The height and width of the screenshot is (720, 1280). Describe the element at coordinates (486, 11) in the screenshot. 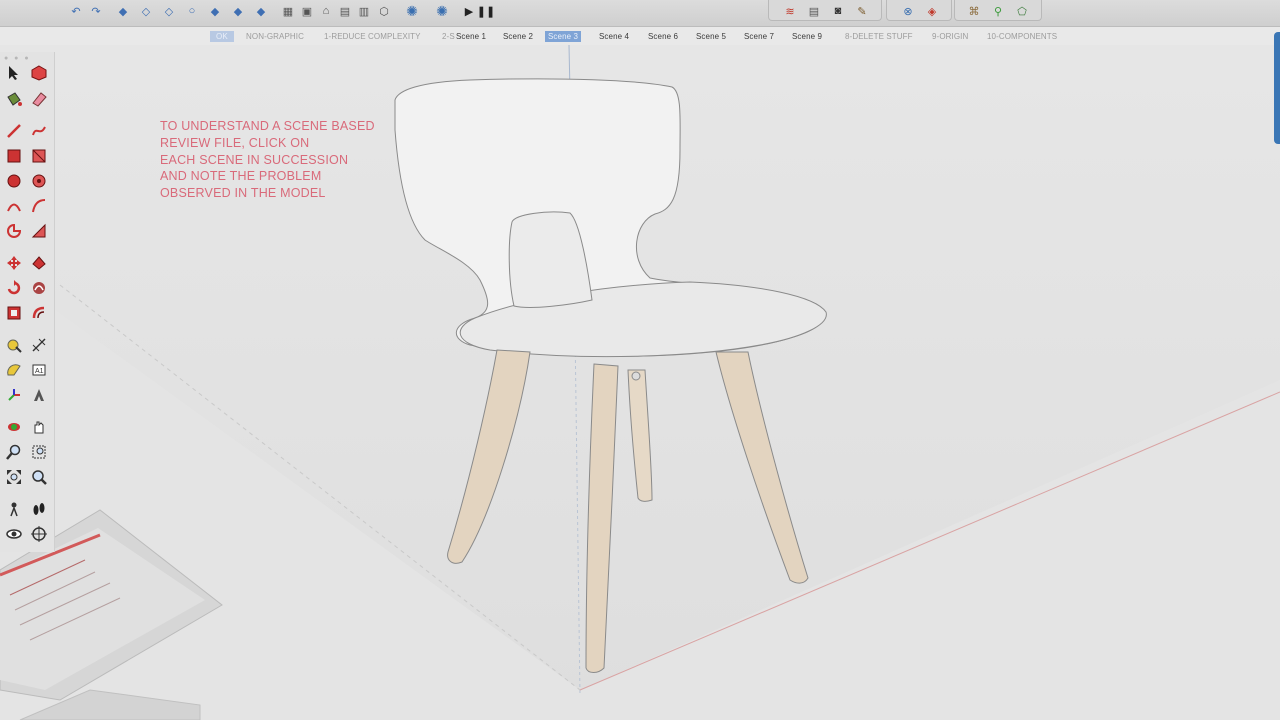

I see `pause-icon: ❚❚` at that location.